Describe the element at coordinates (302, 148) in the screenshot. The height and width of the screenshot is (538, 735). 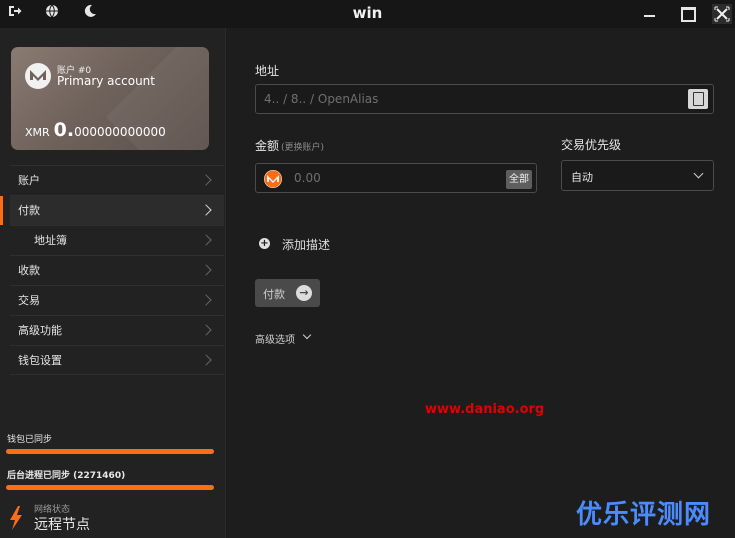
I see `change-account-link: (更换账户)` at that location.